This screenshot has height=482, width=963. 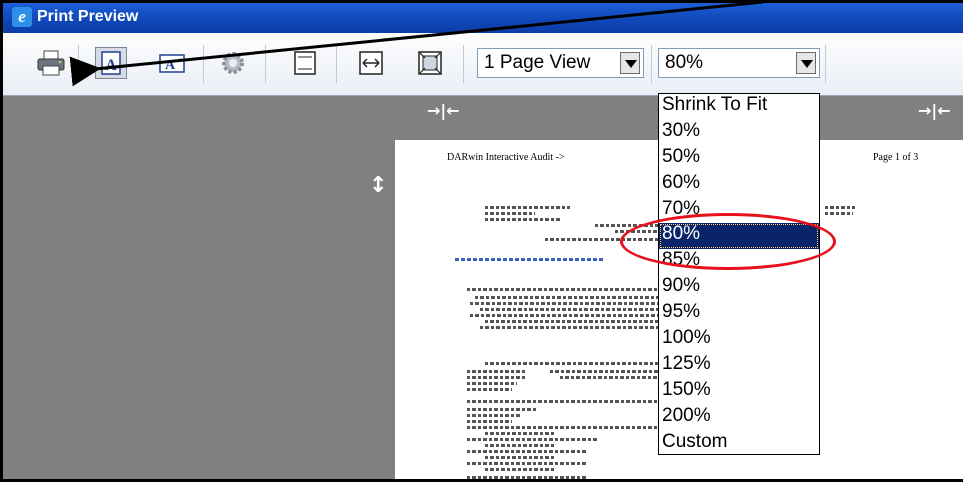 I want to click on annotation-arrow, so click(x=416, y=45).